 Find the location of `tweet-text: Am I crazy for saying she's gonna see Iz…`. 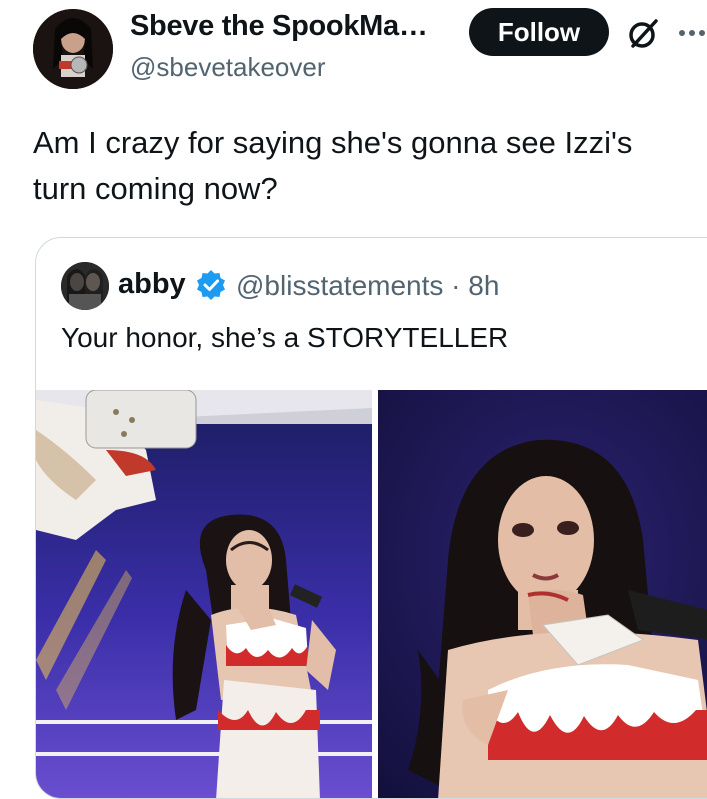

tweet-text: Am I crazy for saying she's gonna see Iz… is located at coordinates (333, 165).